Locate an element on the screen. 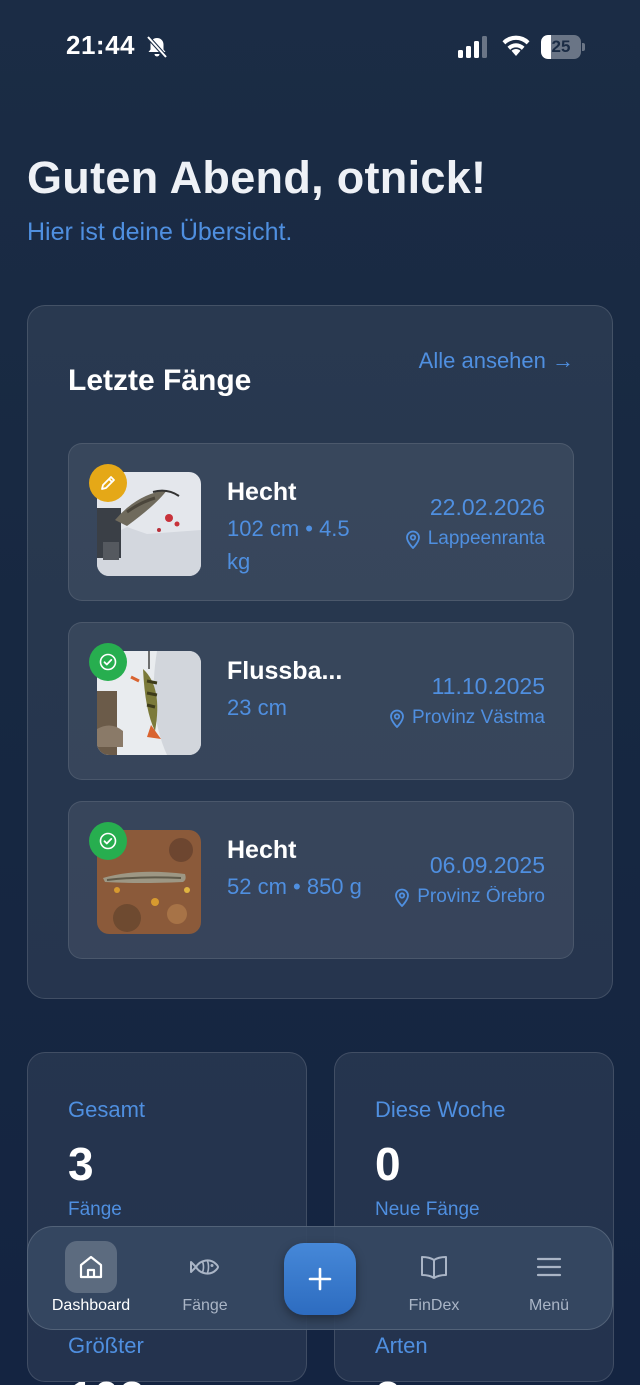 The width and height of the screenshot is (640, 1385). catch-measure: 52 cm • 850 g is located at coordinates (294, 886).